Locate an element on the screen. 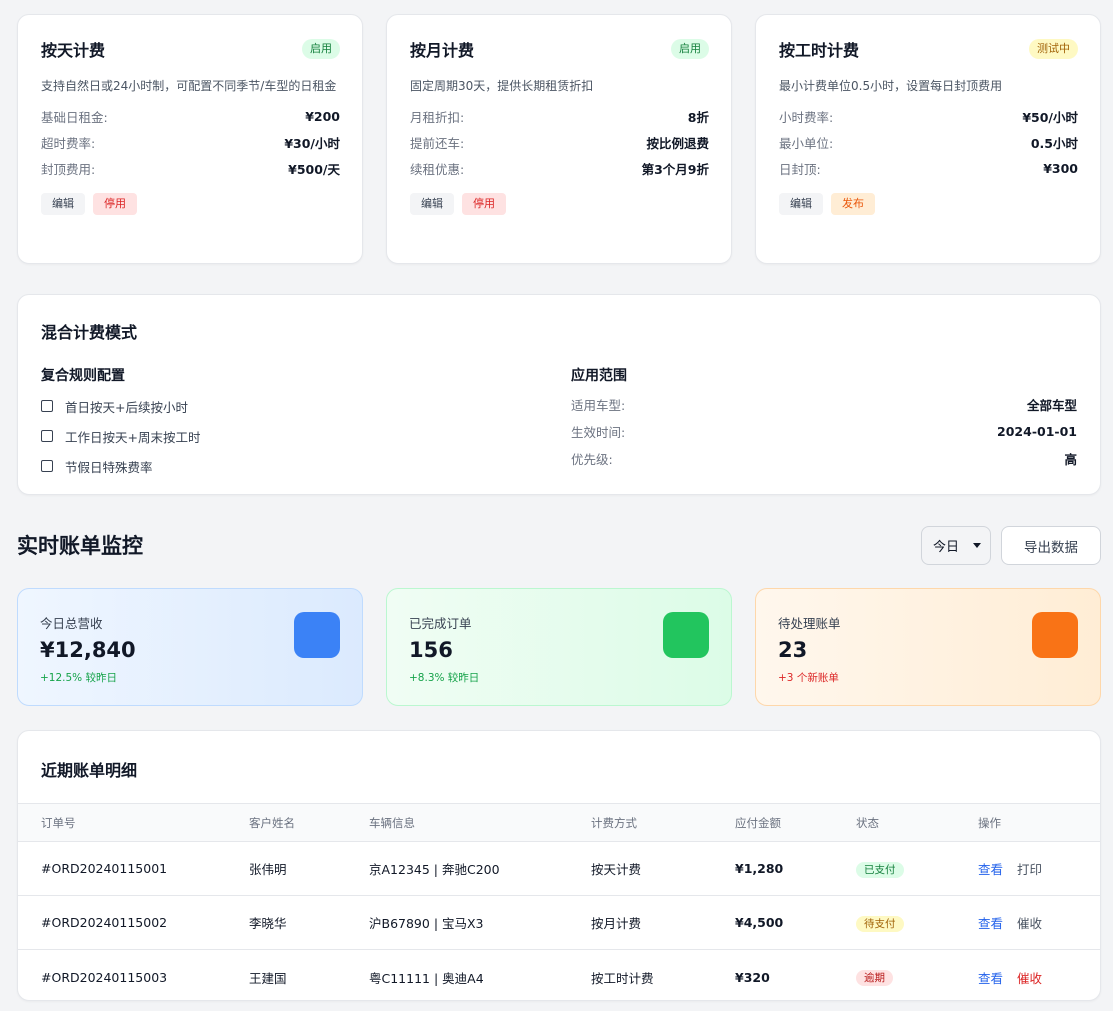 The height and width of the screenshot is (1011, 1113). col-header: 客户姓名 is located at coordinates (272, 822).